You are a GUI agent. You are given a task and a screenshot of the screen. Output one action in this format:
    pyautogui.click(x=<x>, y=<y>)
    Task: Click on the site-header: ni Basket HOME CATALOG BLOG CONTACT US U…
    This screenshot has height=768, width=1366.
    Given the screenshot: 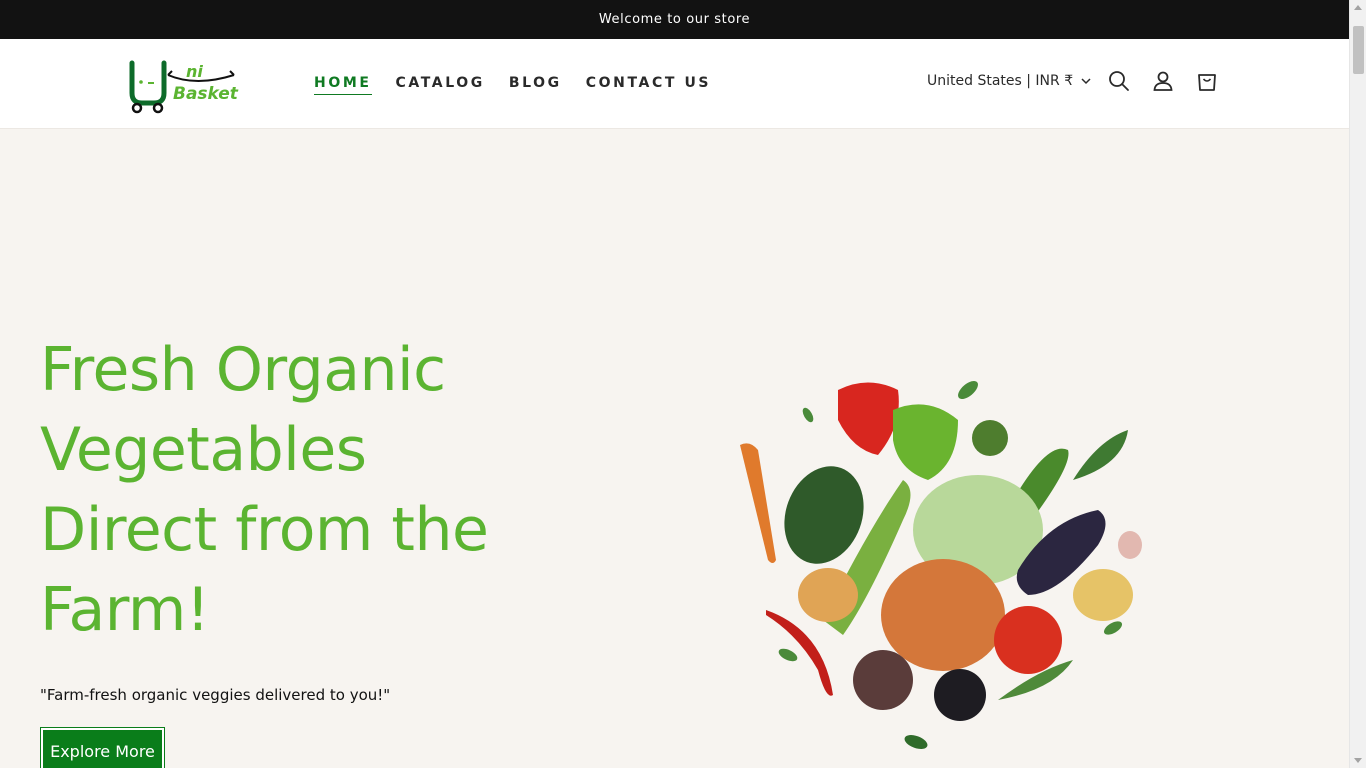 What is the action you would take?
    pyautogui.click(x=674, y=84)
    